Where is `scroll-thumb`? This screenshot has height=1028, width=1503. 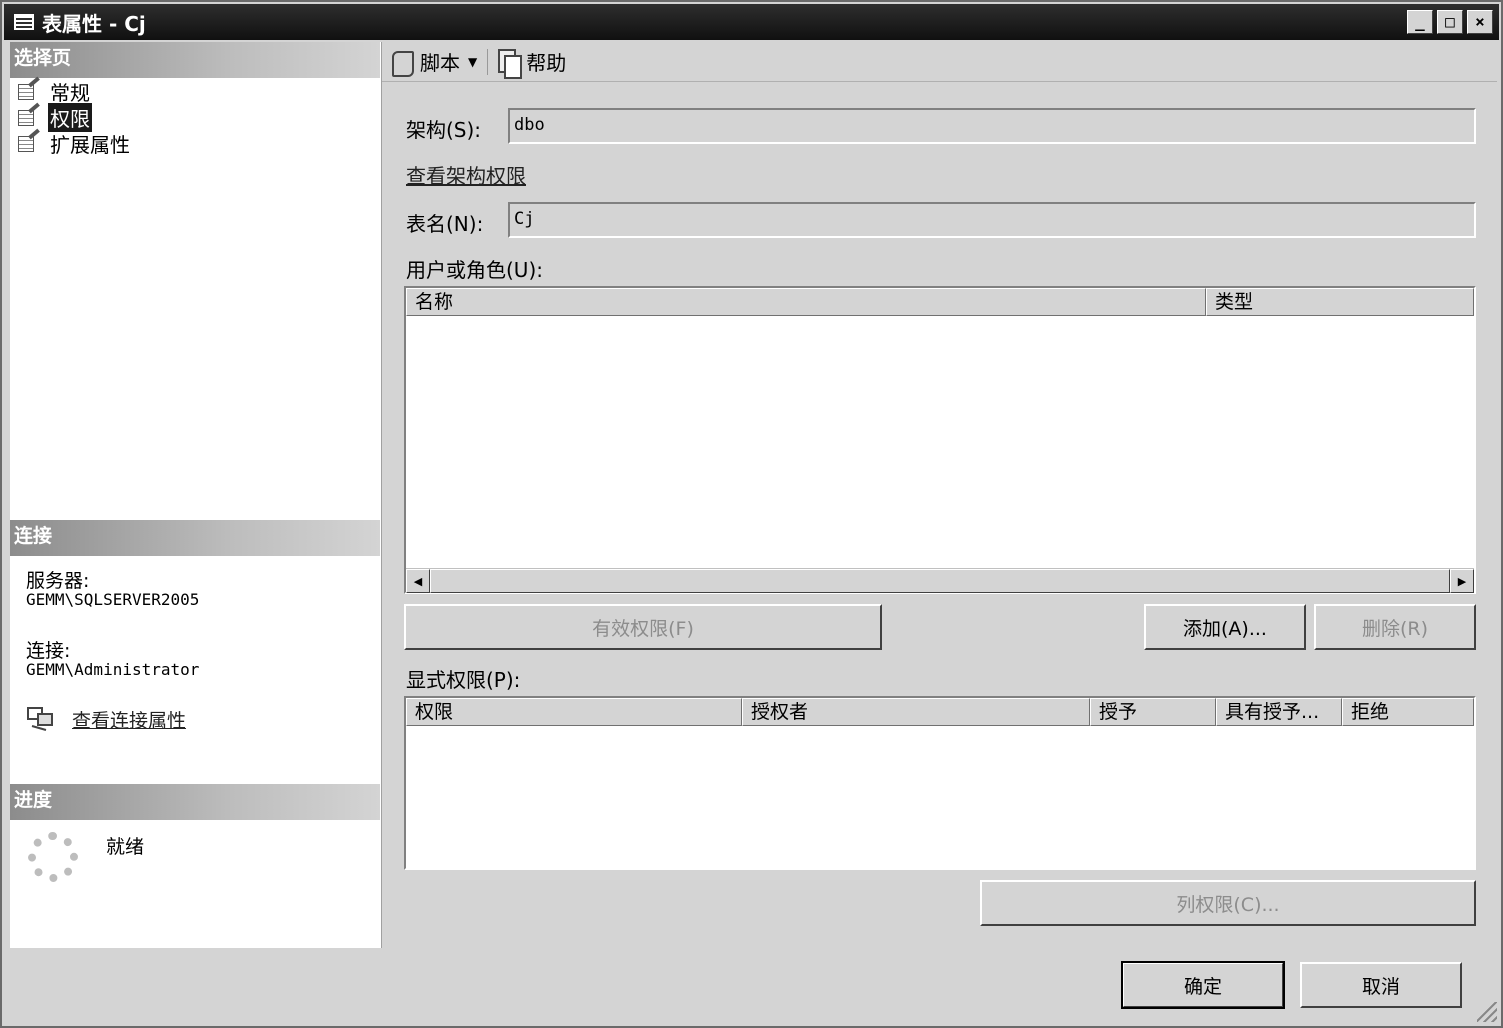 scroll-thumb is located at coordinates (940, 581).